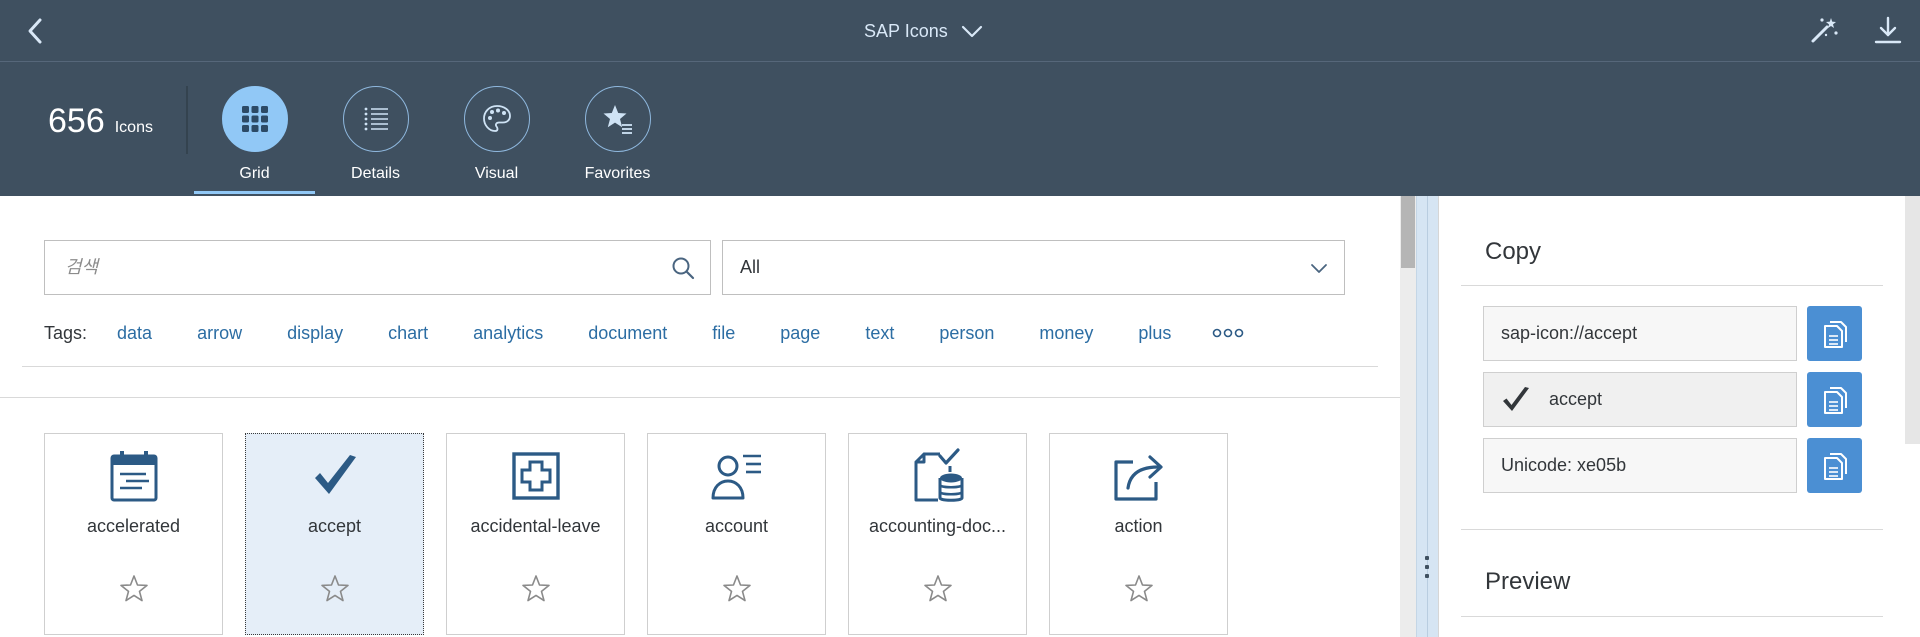 The width and height of the screenshot is (1920, 637). What do you see at coordinates (750, 267) in the screenshot?
I see `category-select-value: All` at bounding box center [750, 267].